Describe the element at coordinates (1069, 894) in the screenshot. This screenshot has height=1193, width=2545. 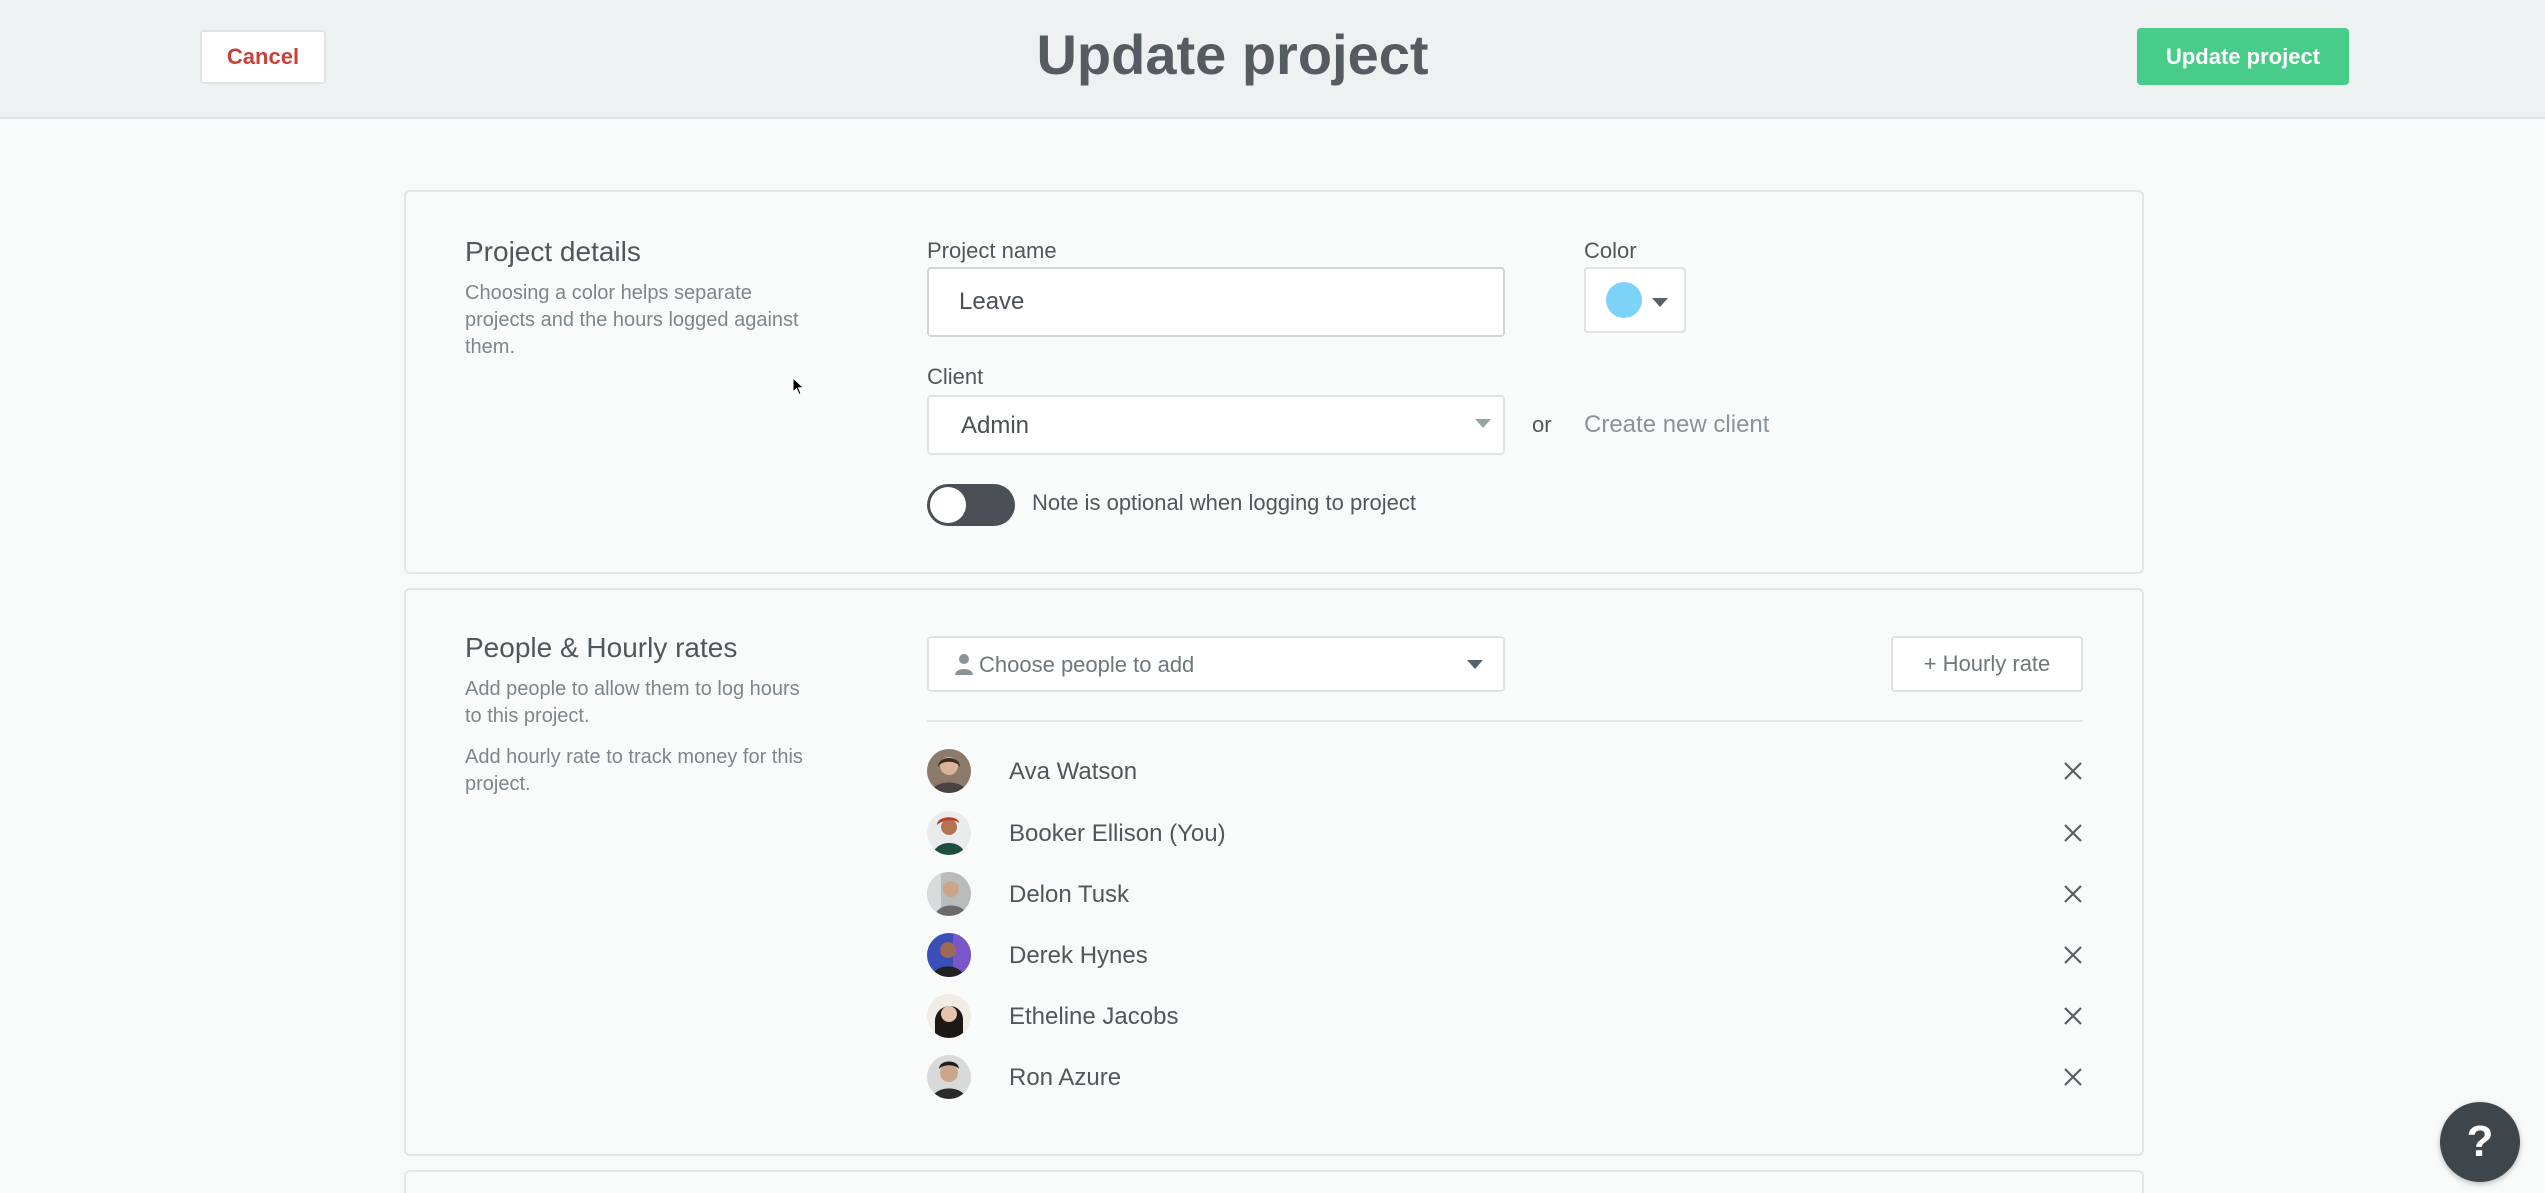
I see `member-name: Delon Tusk` at that location.